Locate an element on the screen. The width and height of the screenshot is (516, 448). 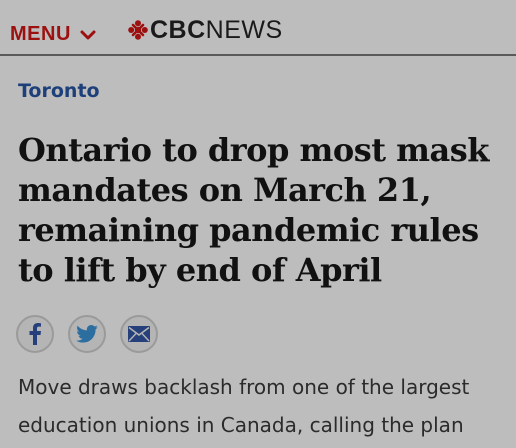
cbc-gem-icon is located at coordinates (138, 30).